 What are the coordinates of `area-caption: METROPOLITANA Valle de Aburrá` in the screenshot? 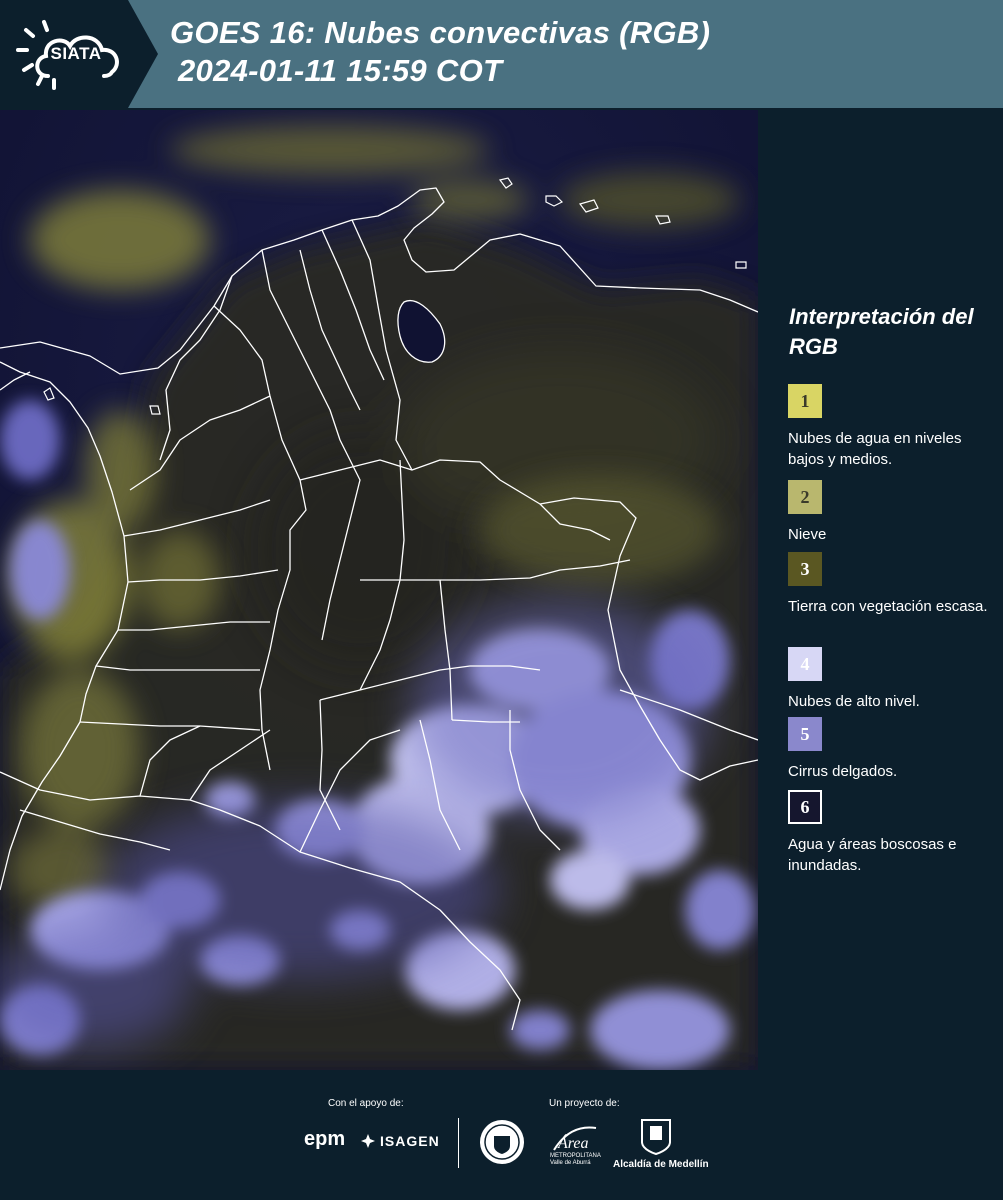 It's located at (575, 1159).